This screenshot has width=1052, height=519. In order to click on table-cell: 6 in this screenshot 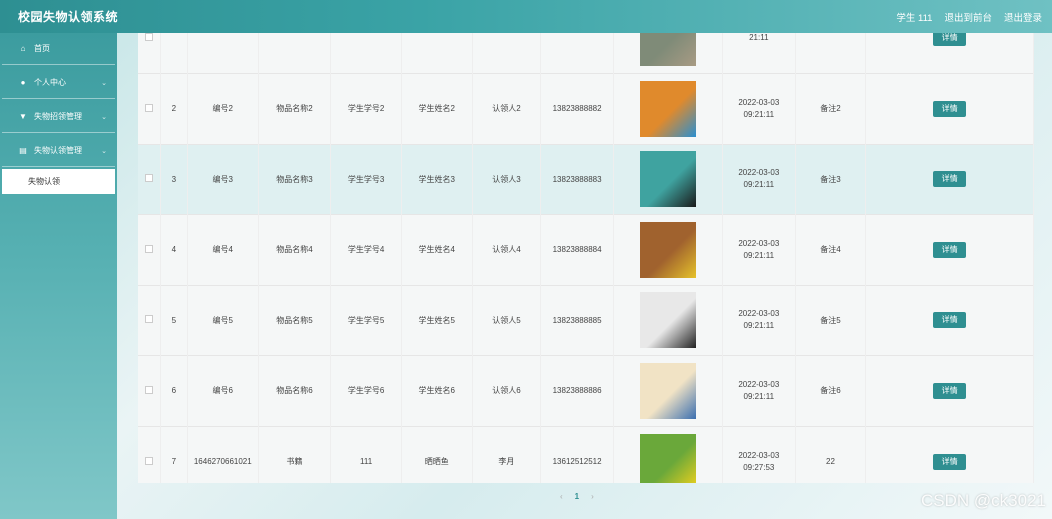, I will do `click(174, 390)`.